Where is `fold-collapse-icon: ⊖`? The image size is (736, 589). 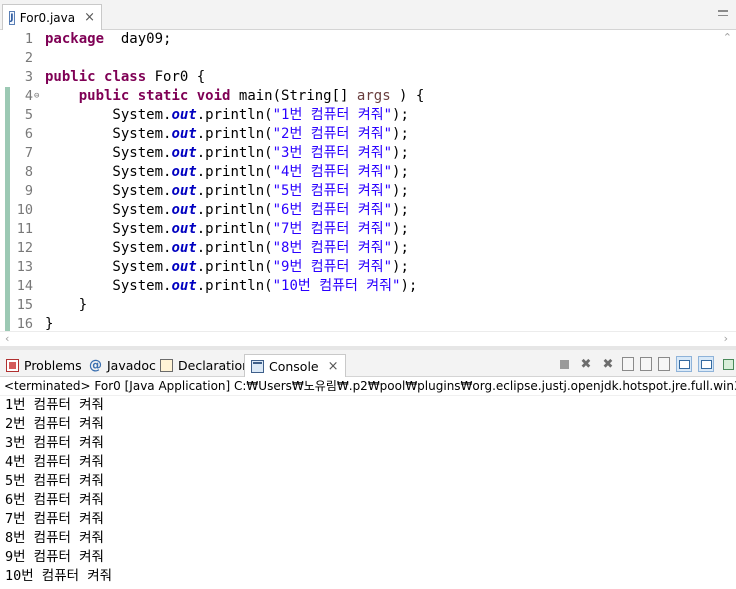 fold-collapse-icon: ⊖ is located at coordinates (36, 96).